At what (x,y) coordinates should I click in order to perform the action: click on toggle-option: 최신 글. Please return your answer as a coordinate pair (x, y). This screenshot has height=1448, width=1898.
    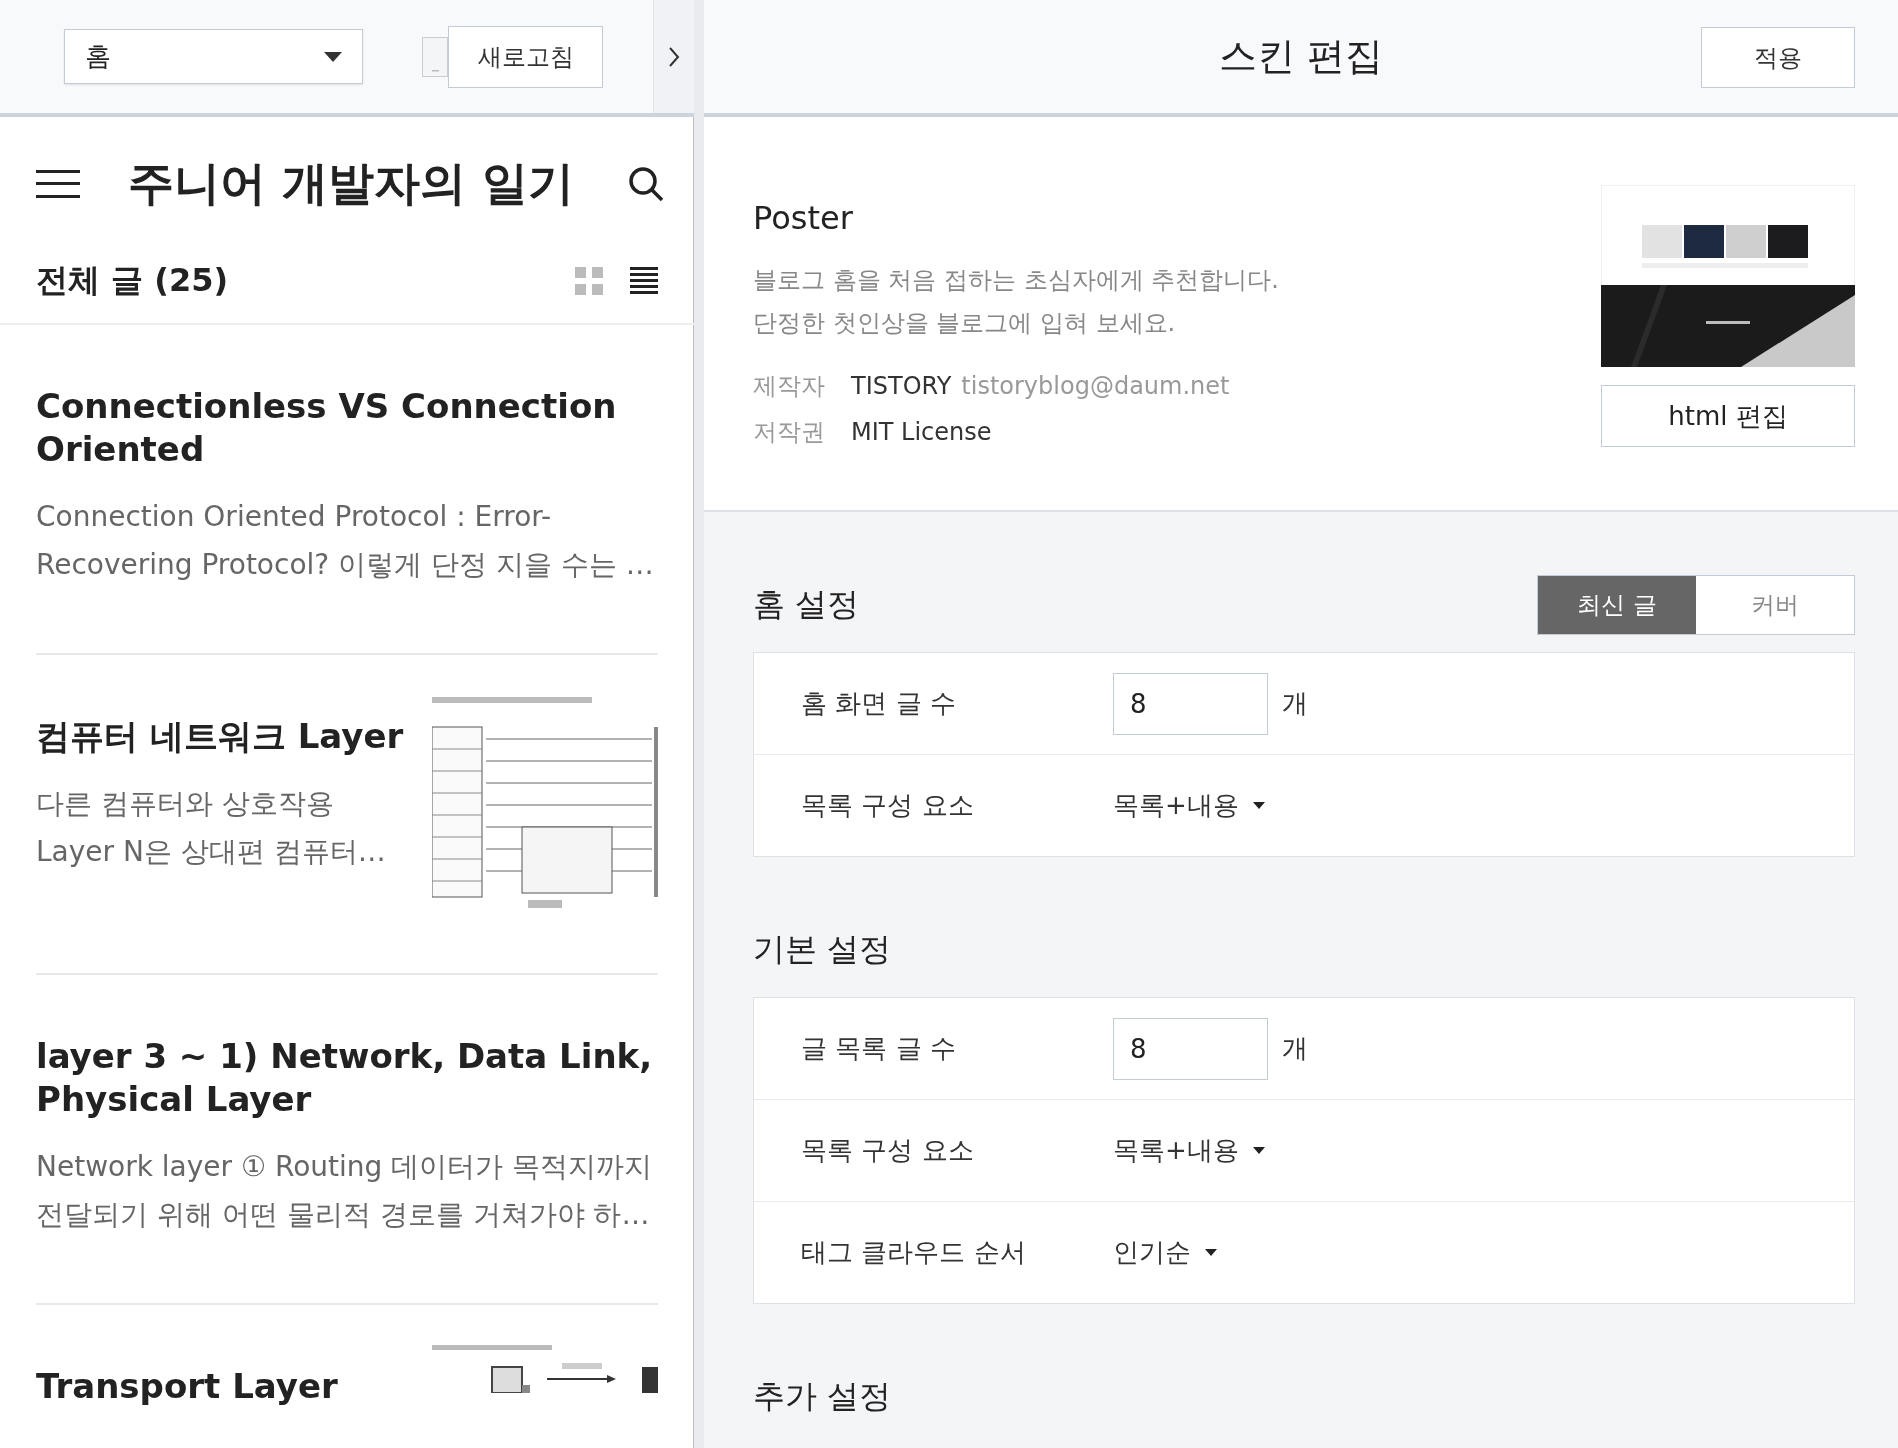
    Looking at the image, I should click on (1617, 605).